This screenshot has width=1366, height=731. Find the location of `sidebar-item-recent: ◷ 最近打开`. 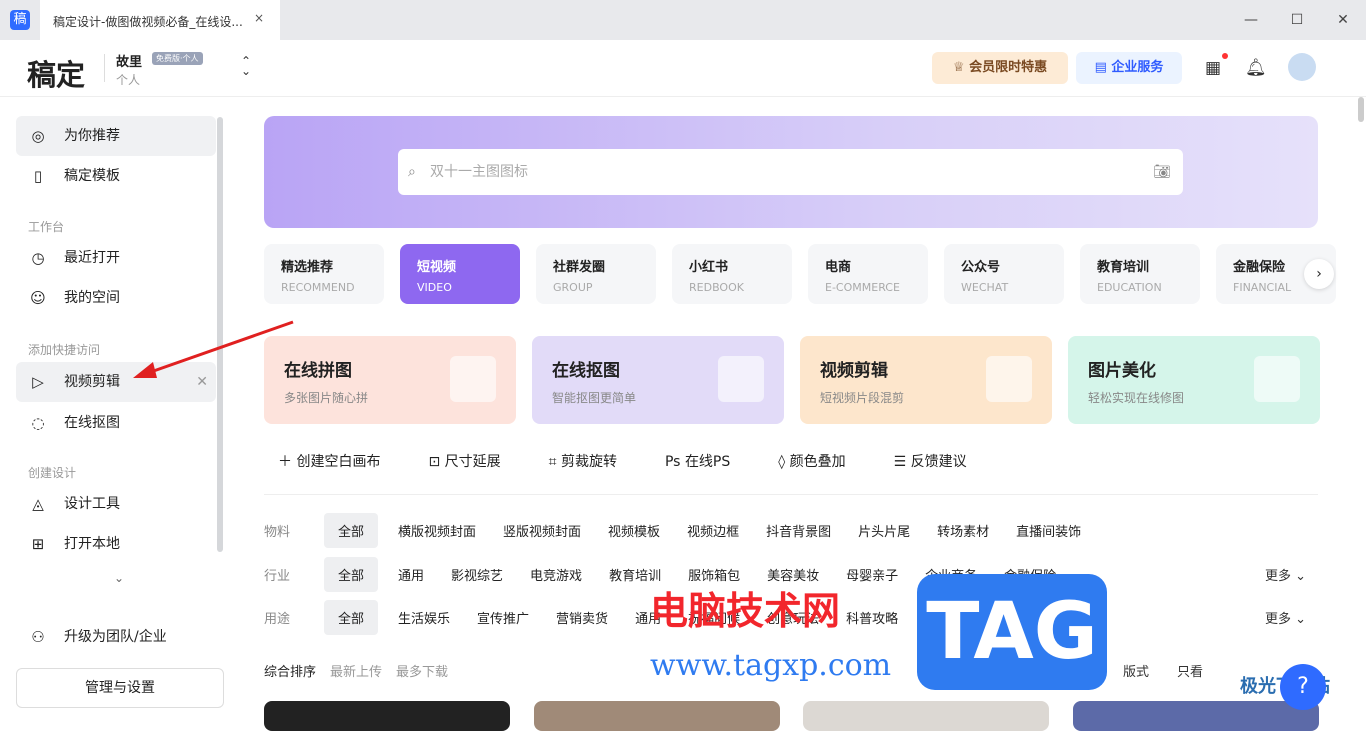

sidebar-item-recent: ◷ 最近打开 is located at coordinates (116, 258).